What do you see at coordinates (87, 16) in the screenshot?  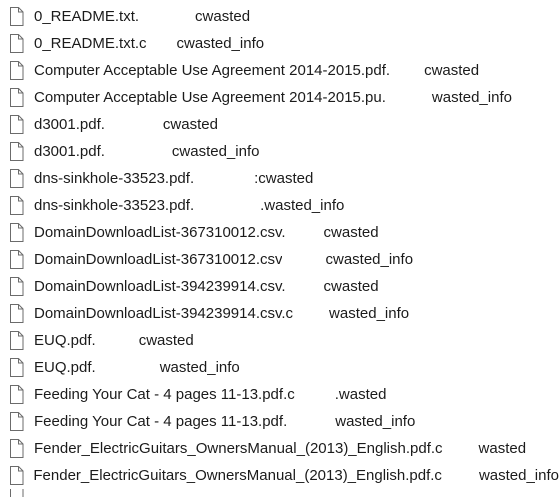 I see `file-name: 0_README.txt.` at bounding box center [87, 16].